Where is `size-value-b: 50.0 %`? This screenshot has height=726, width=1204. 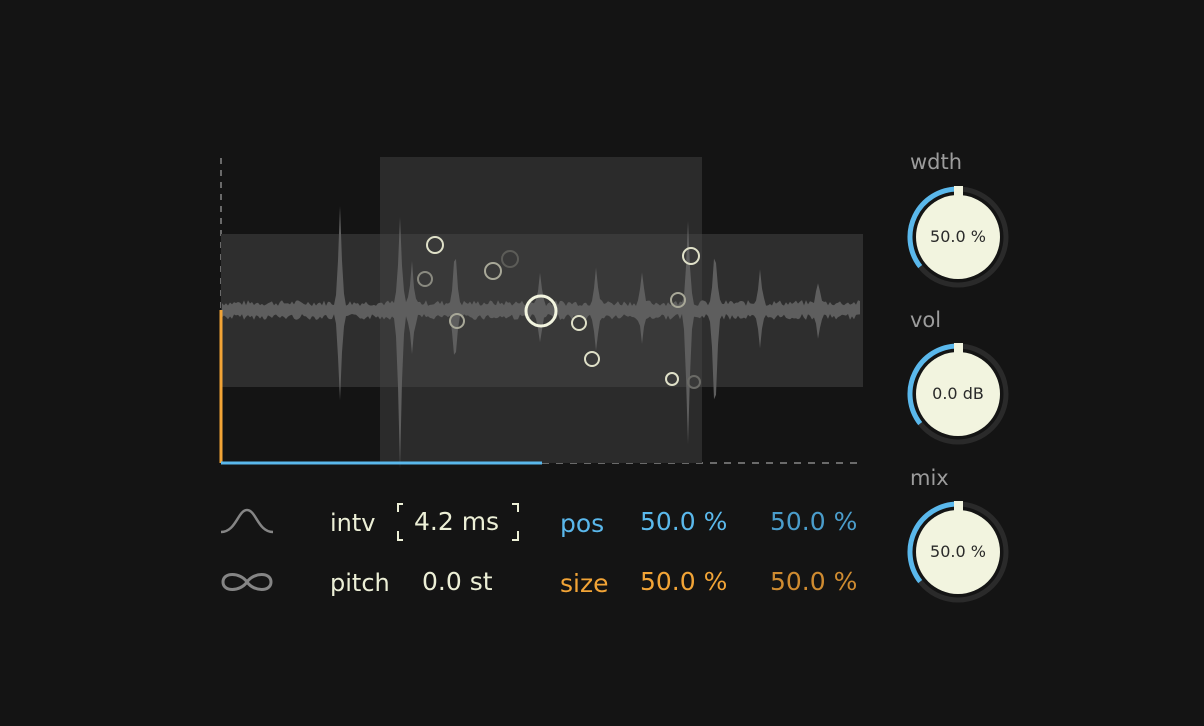
size-value-b: 50.0 % is located at coordinates (813, 581).